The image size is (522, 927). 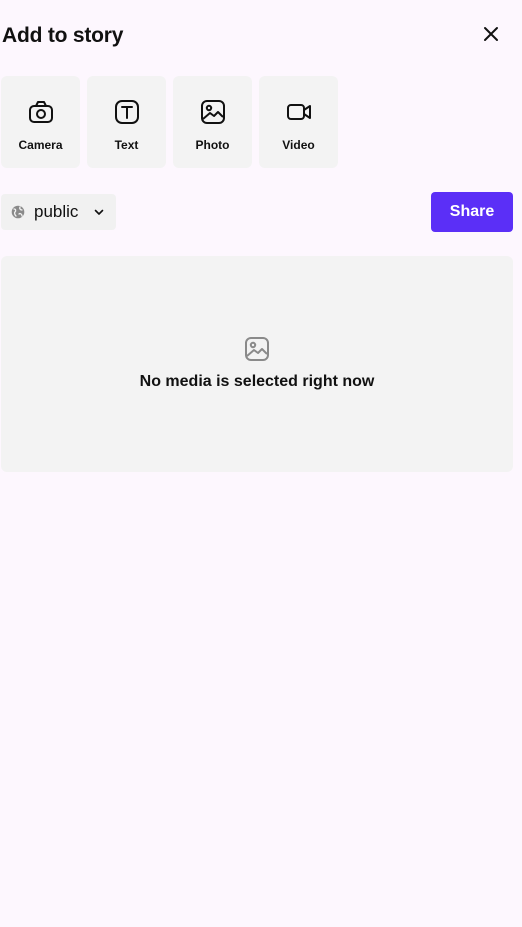 I want to click on photo-tile: Photo, so click(x=212, y=122).